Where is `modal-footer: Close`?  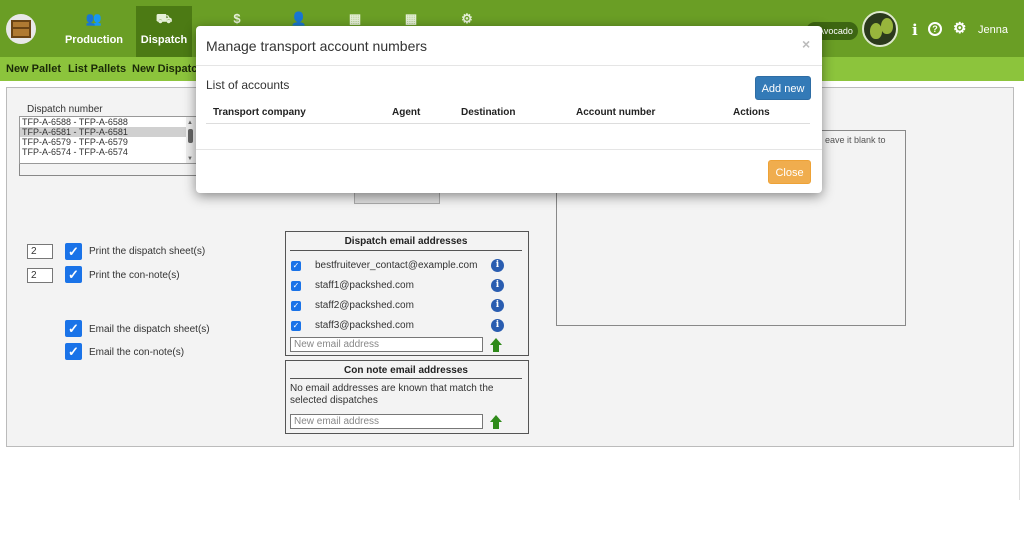
modal-footer: Close is located at coordinates (509, 171).